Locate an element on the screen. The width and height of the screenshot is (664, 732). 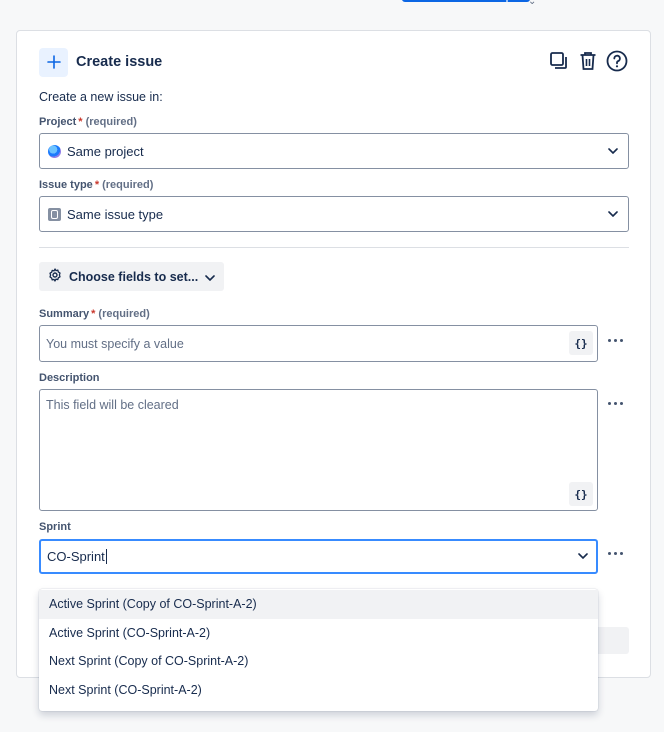
trash-icon is located at coordinates (588, 61).